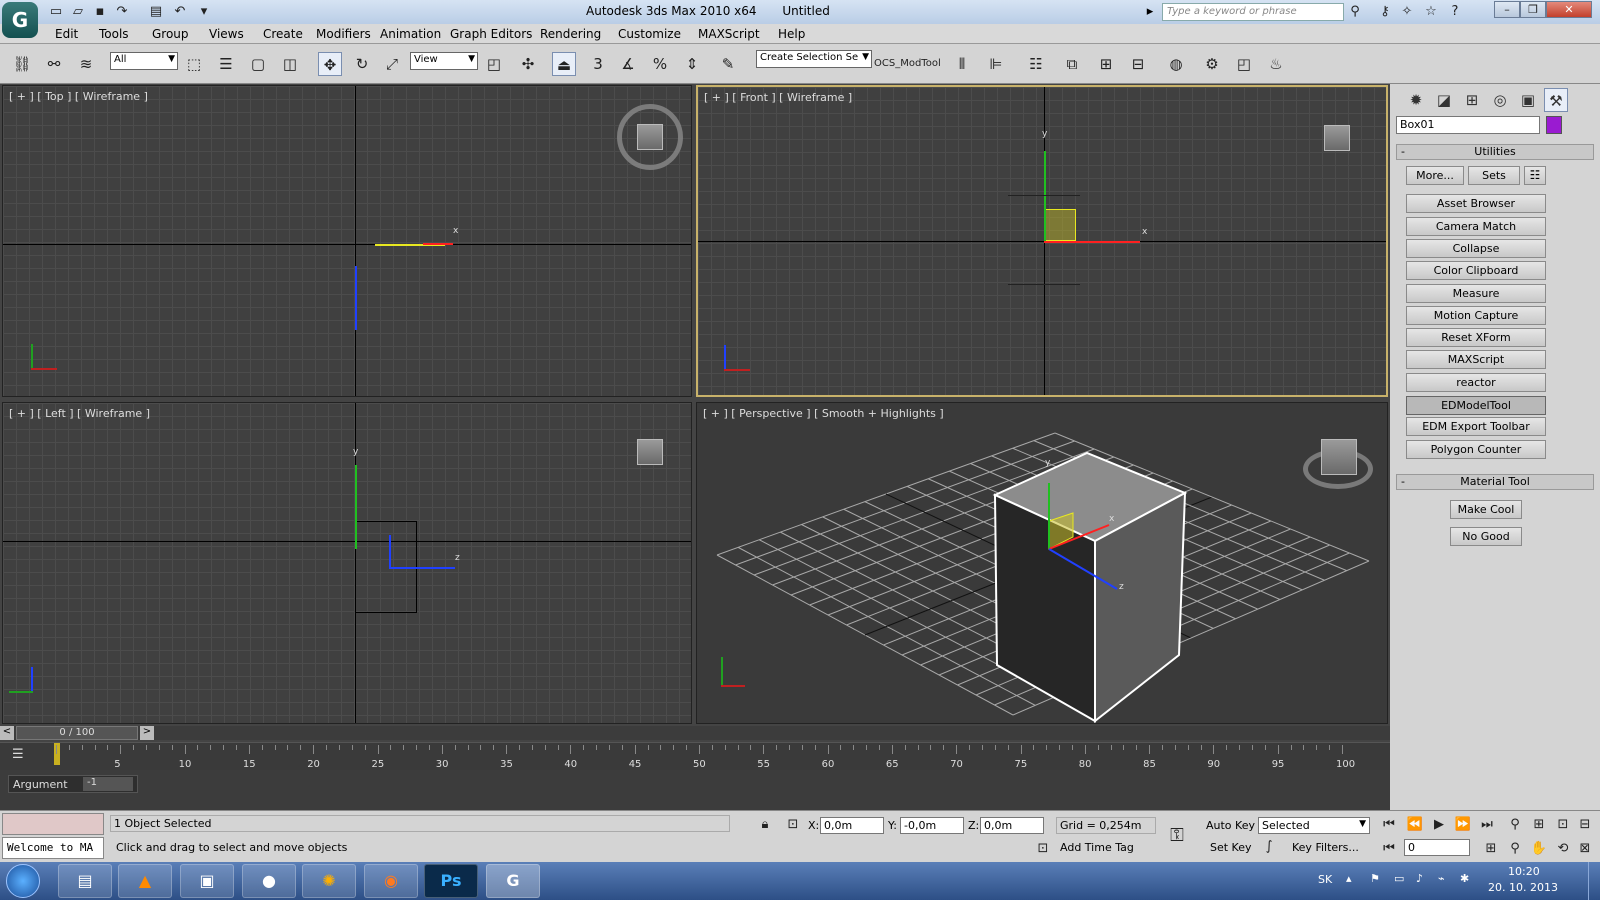 Image resolution: width=1600 pixels, height=900 pixels. What do you see at coordinates (1476, 270) in the screenshot?
I see `color-clipboard-button: Color Clipboard` at bounding box center [1476, 270].